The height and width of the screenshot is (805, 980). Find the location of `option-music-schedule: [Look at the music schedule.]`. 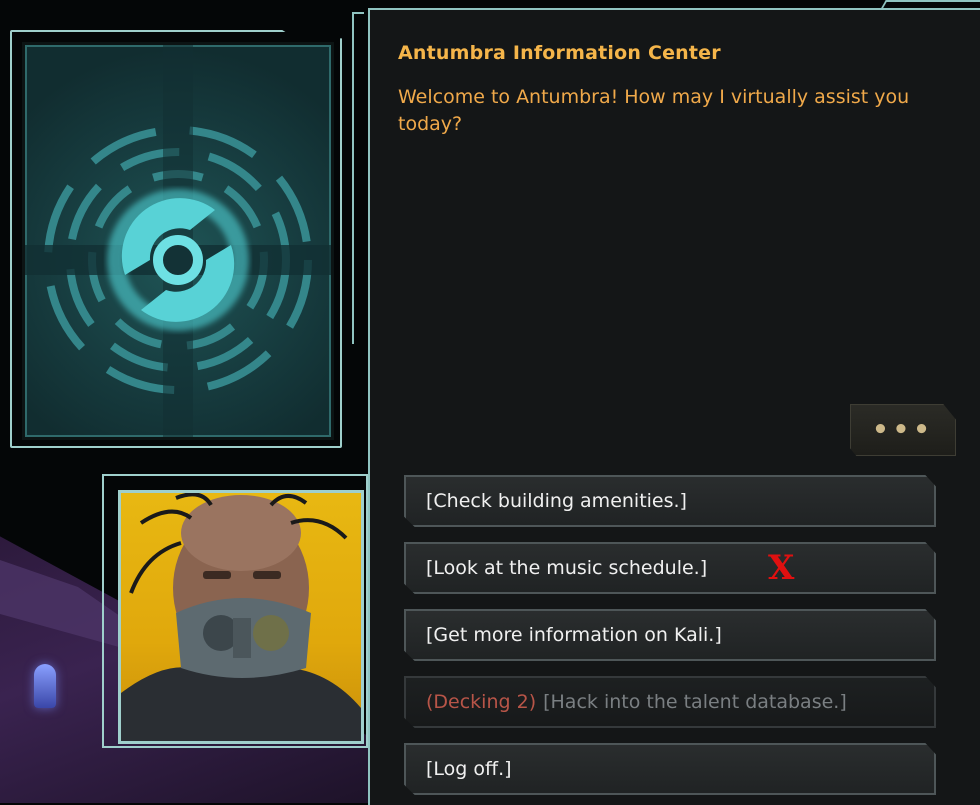

option-music-schedule: [Look at the music schedule.] is located at coordinates (670, 568).